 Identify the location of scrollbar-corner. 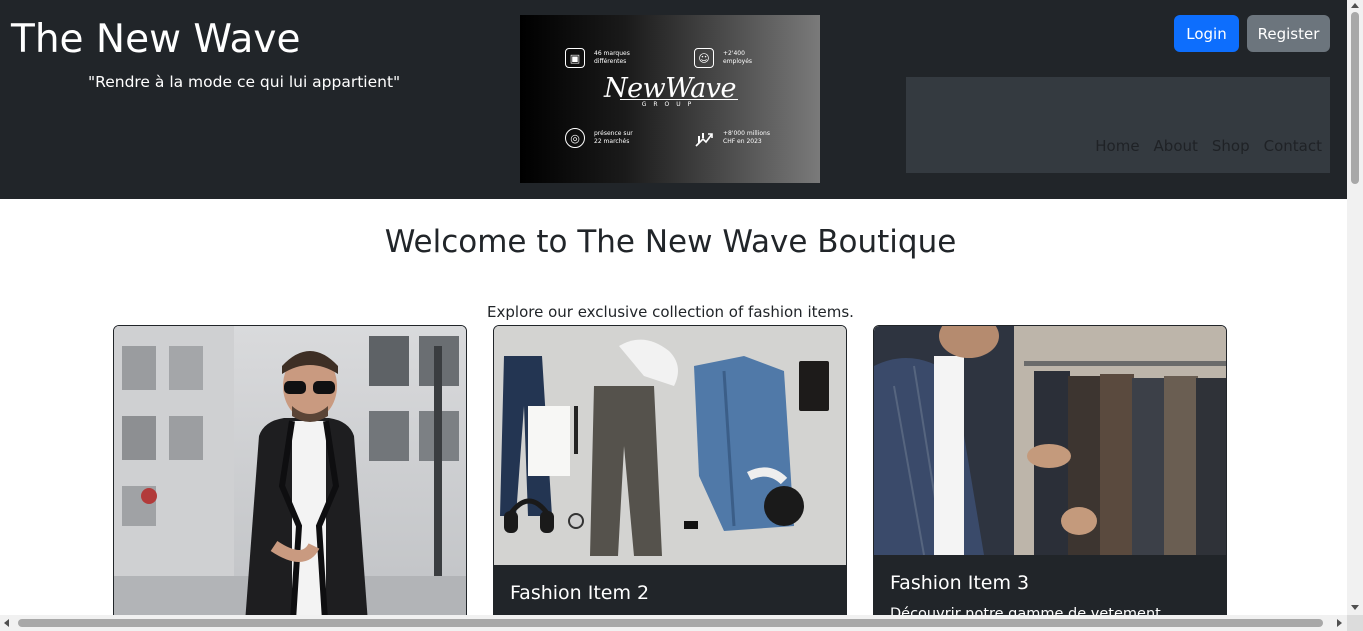
(1355, 623).